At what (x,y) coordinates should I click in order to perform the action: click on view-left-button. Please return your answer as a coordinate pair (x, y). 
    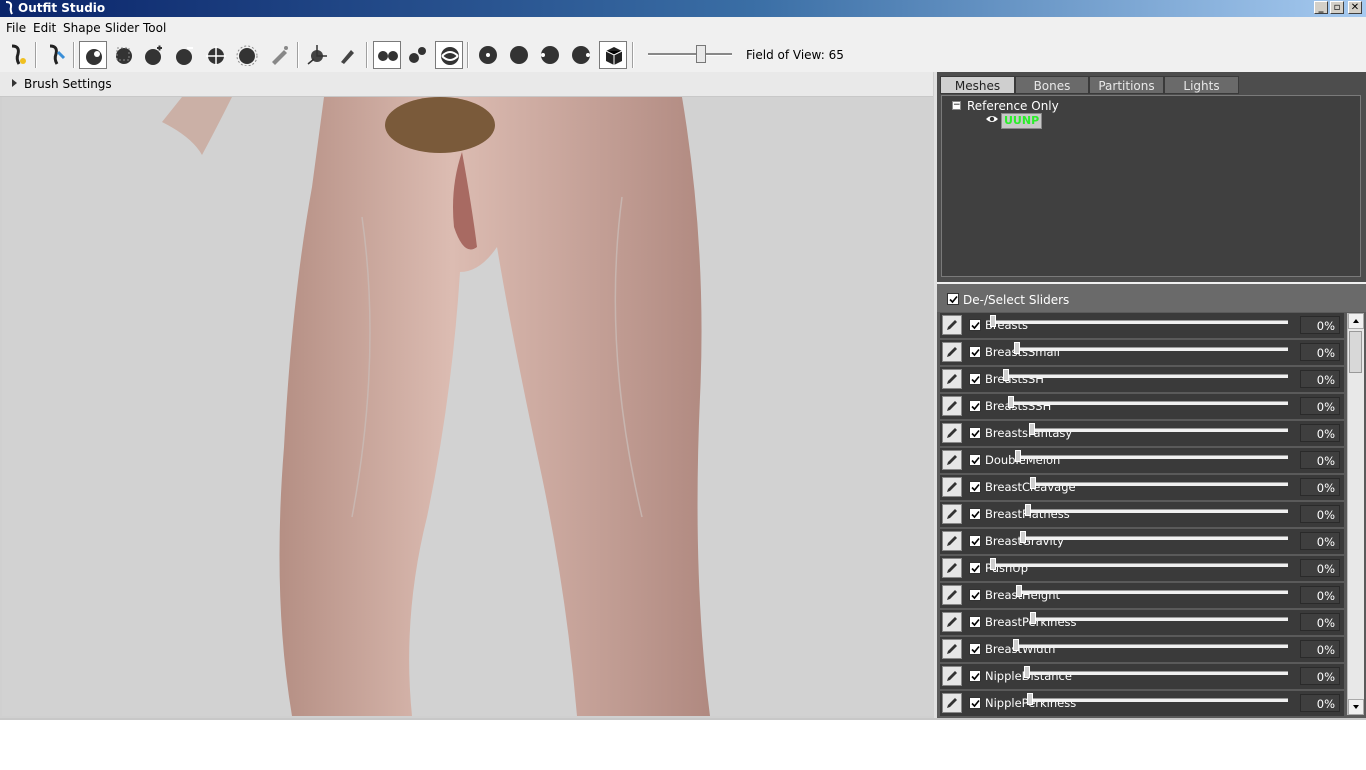
    Looking at the image, I should click on (550, 55).